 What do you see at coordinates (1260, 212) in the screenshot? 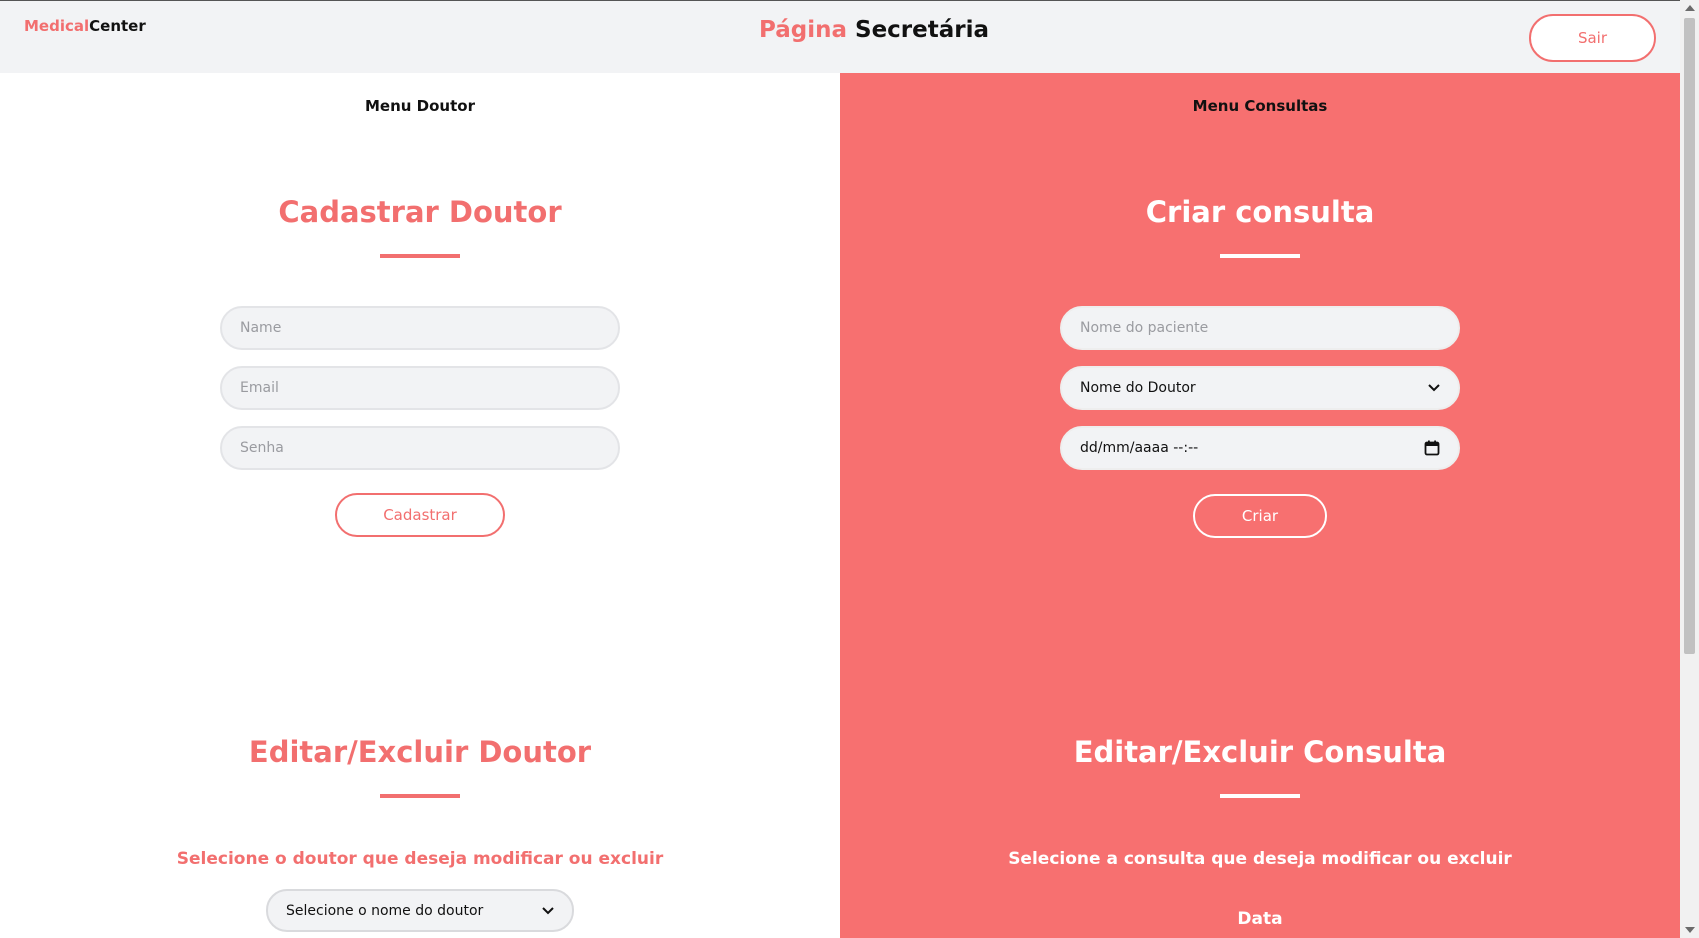
I see `create-appointment-title: Criar consulta` at bounding box center [1260, 212].